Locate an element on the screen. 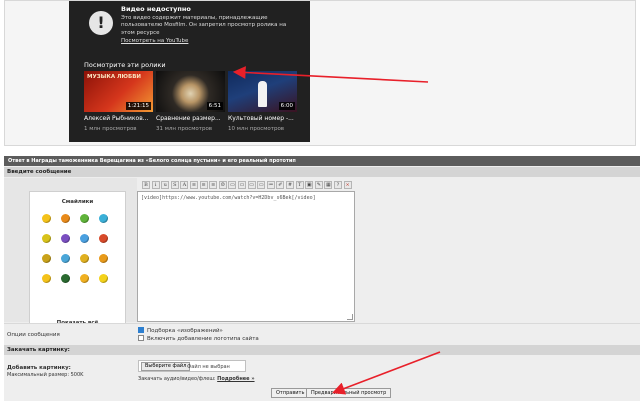 This screenshot has width=640, height=401. toolbar-button: ☺ is located at coordinates (222, 185).